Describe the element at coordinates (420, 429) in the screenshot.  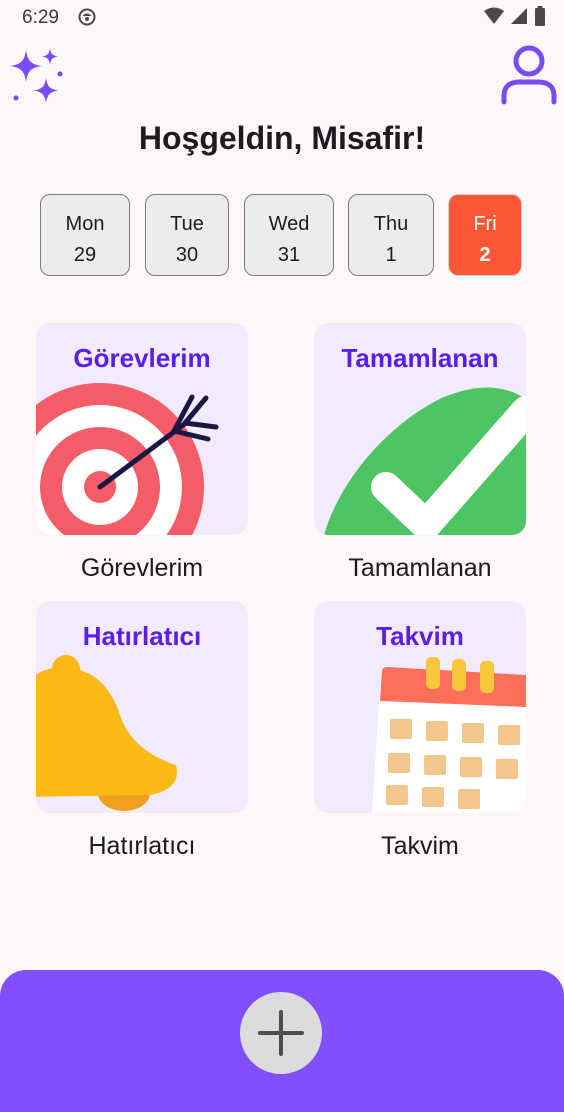
I see `card-tamamlanan: Tamamlanan` at that location.